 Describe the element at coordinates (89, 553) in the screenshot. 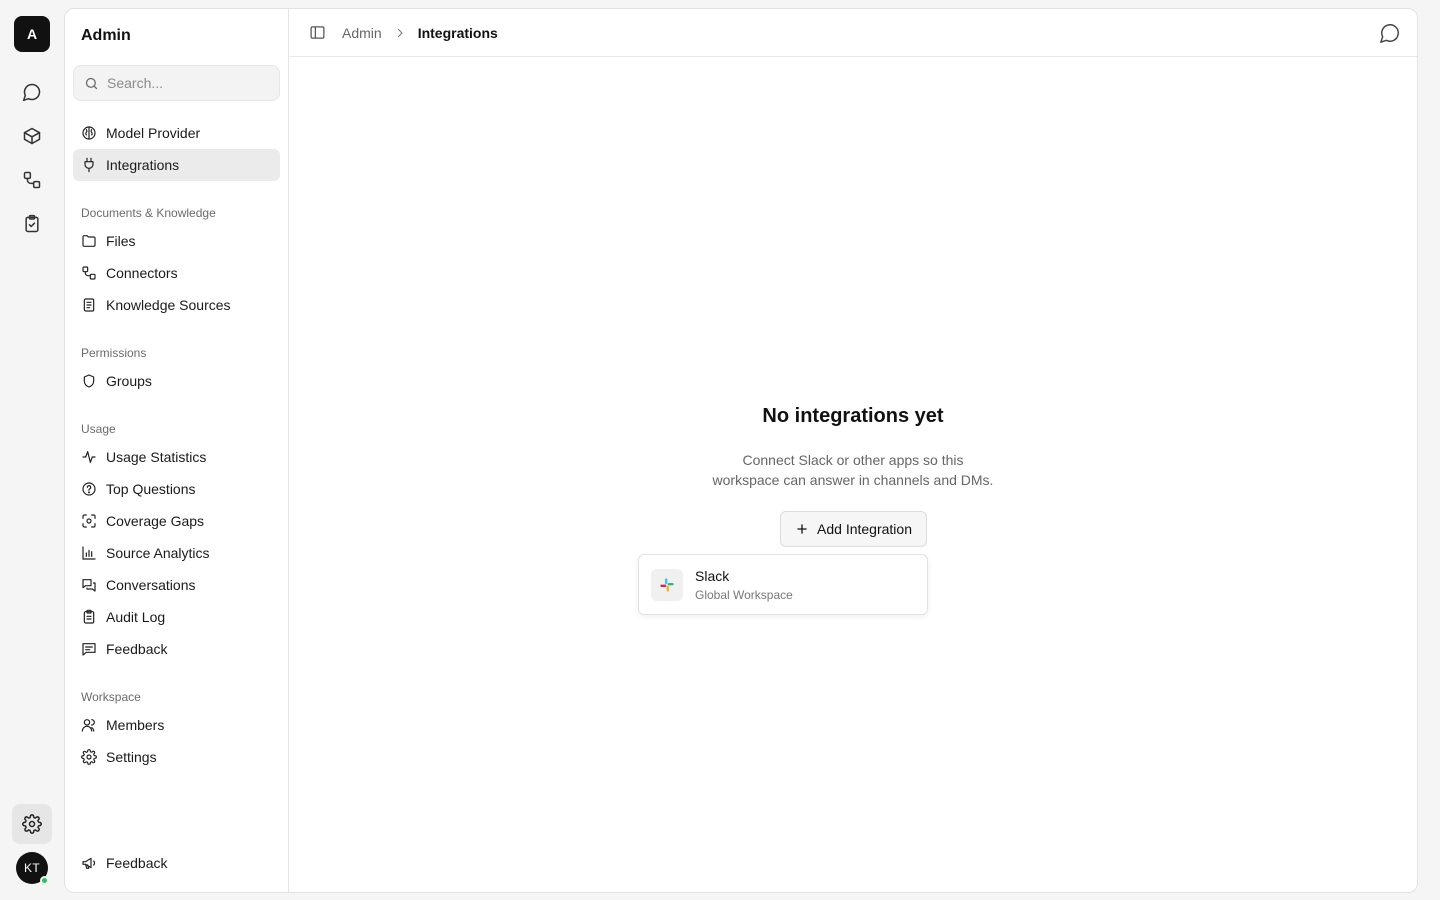

I see `bar-chart-icon` at that location.